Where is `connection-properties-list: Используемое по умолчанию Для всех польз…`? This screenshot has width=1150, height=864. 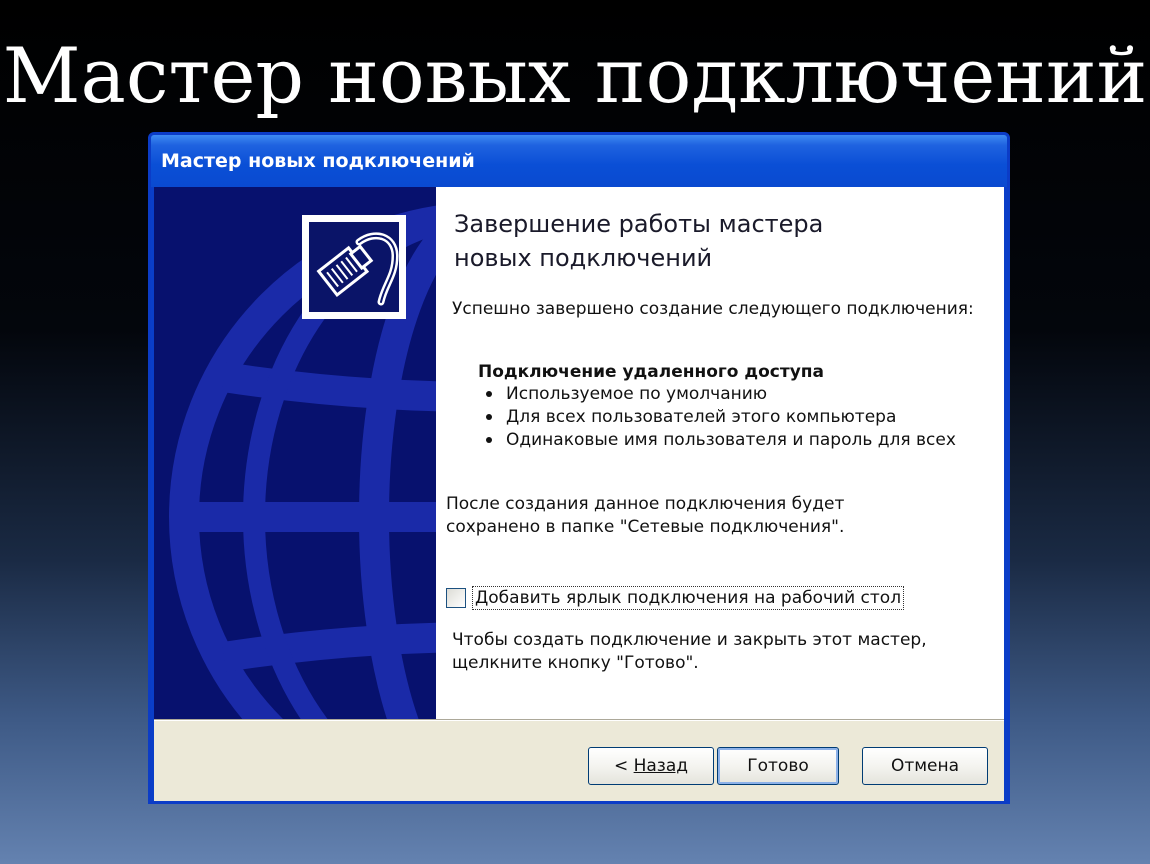
connection-properties-list: Используемое по умолчанию Для всех польз… is located at coordinates (720, 417).